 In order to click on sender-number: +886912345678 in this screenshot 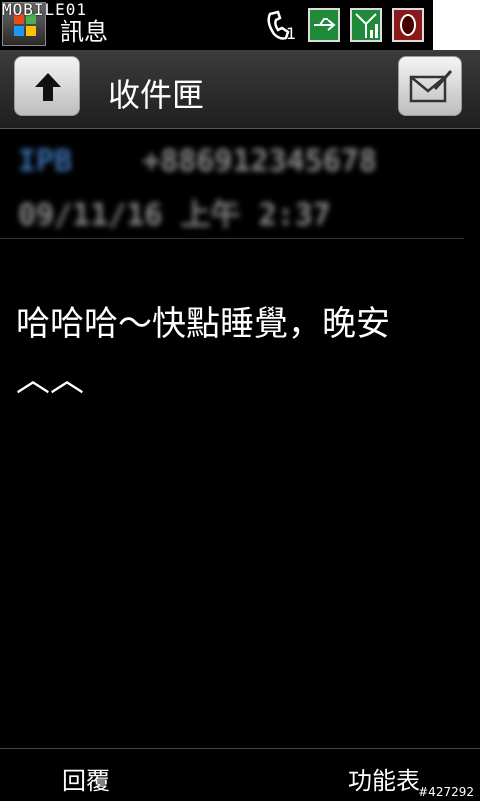, I will do `click(259, 161)`.